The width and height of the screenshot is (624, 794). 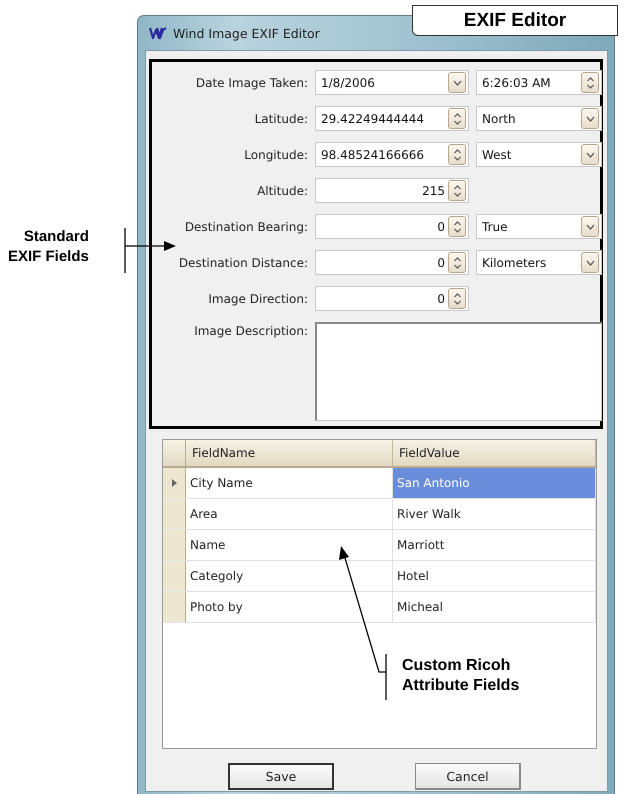 What do you see at coordinates (243, 263) in the screenshot?
I see `field-label: Destination Distance:` at bounding box center [243, 263].